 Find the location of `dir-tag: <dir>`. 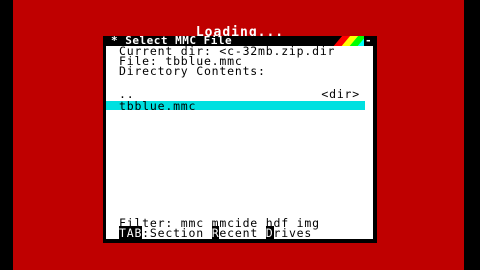

dir-tag: <dir> is located at coordinates (340, 94).